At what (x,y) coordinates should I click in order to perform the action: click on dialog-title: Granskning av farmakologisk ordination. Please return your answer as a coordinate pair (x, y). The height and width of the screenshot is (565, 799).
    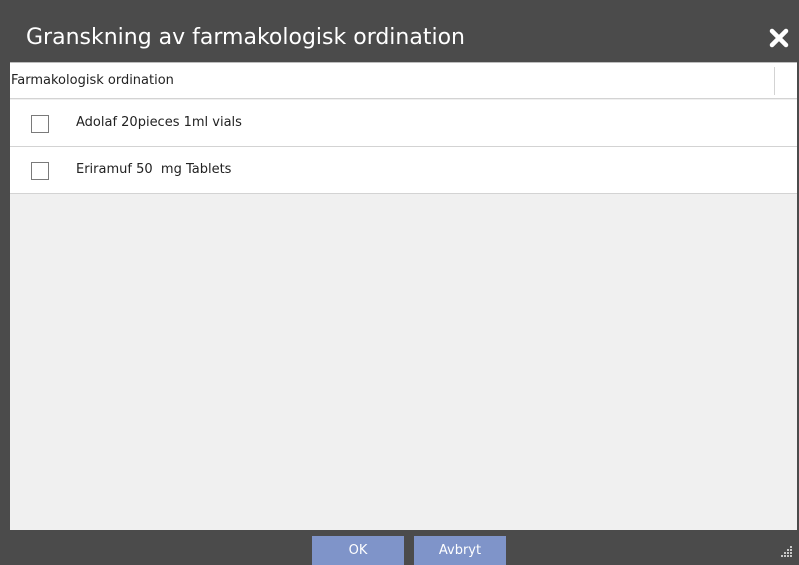
    Looking at the image, I should click on (245, 37).